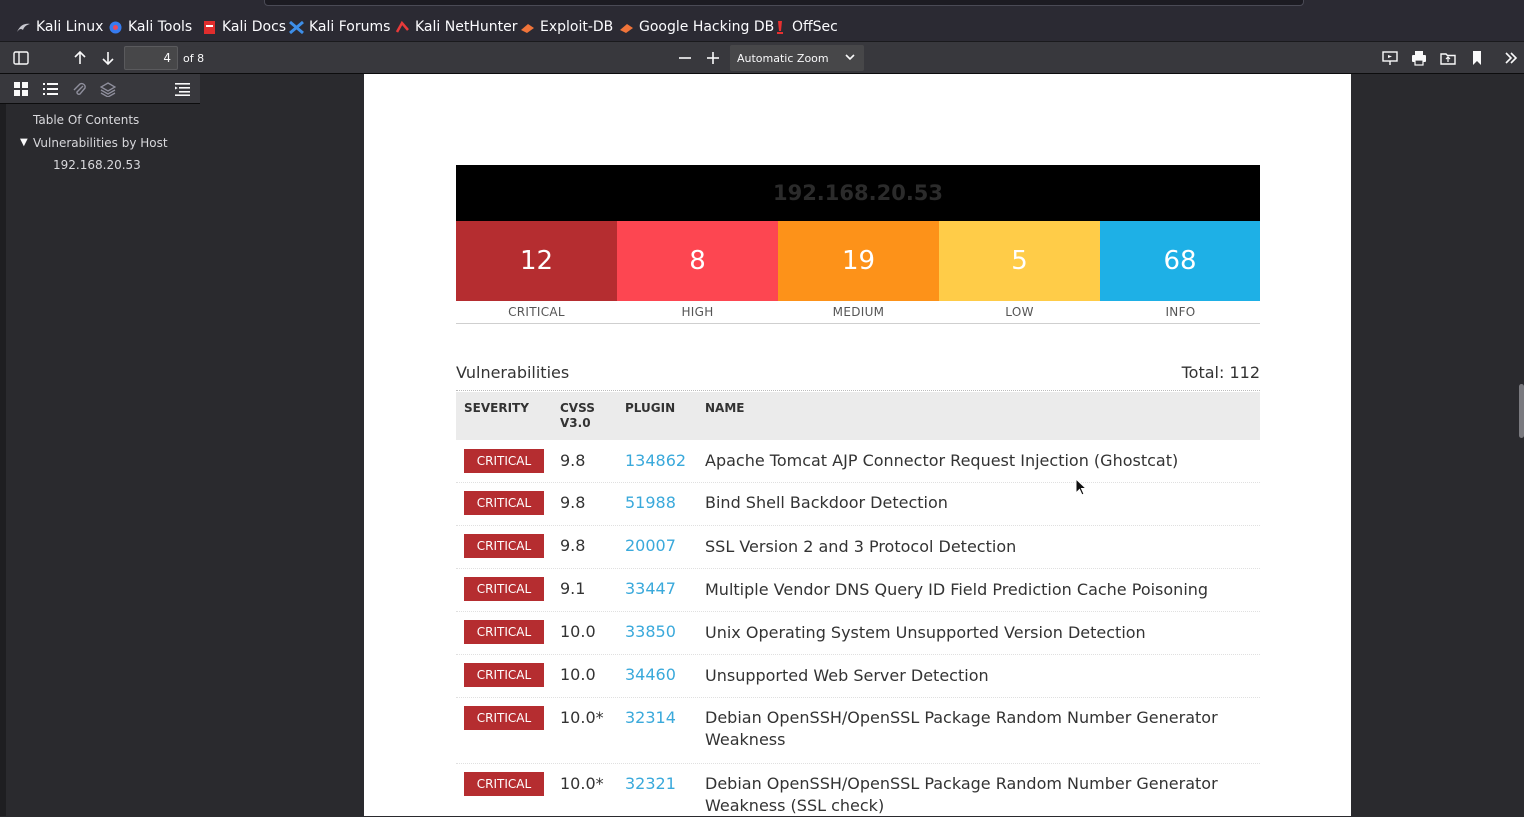  What do you see at coordinates (79, 89) in the screenshot?
I see `attachments-view-icon` at bounding box center [79, 89].